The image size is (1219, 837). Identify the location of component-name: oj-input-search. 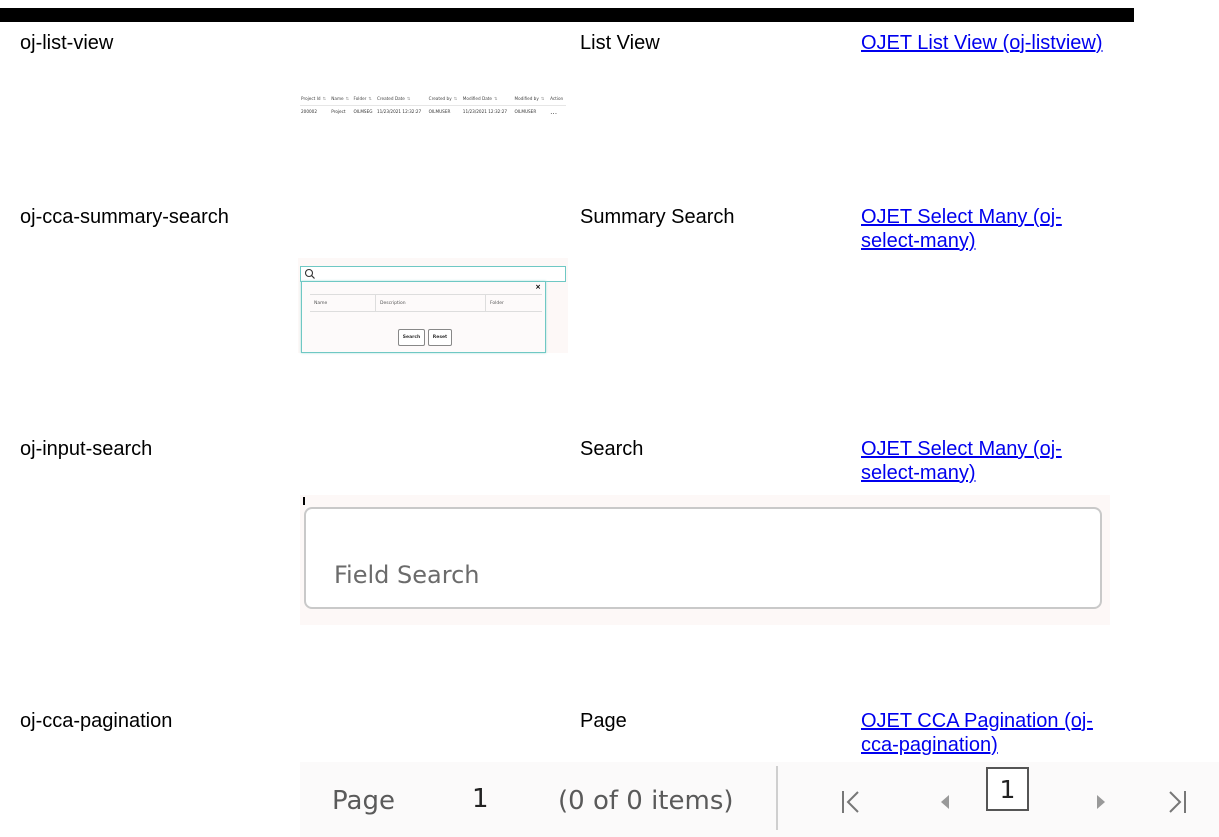
(86, 449).